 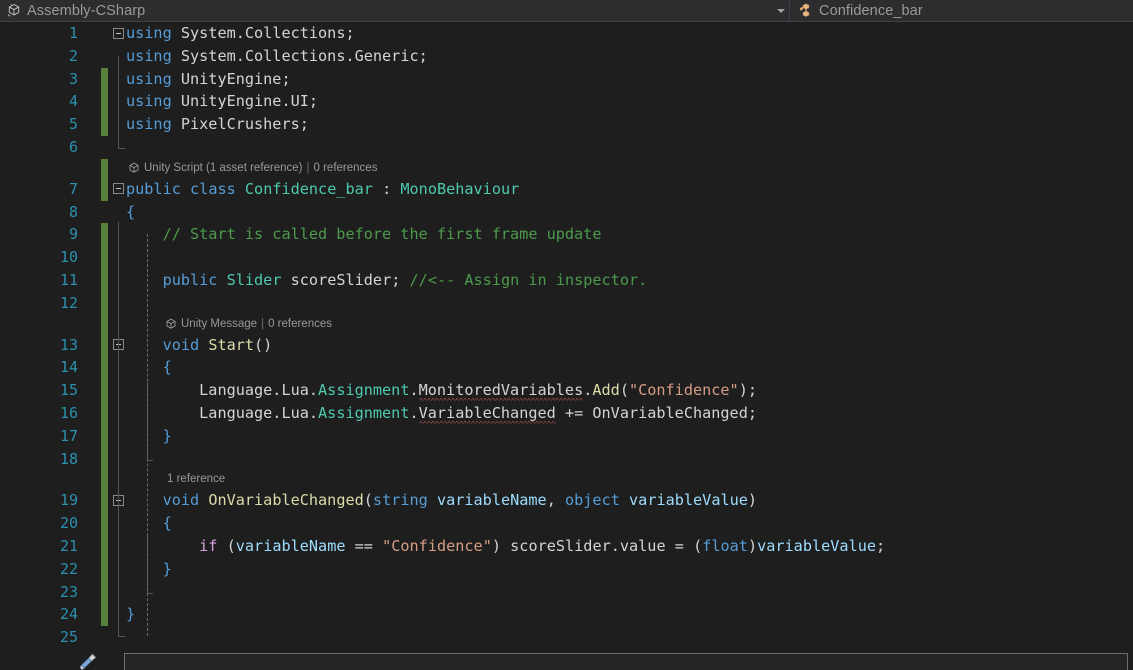 I want to click on code-line-row: 25, so click(x=566, y=637).